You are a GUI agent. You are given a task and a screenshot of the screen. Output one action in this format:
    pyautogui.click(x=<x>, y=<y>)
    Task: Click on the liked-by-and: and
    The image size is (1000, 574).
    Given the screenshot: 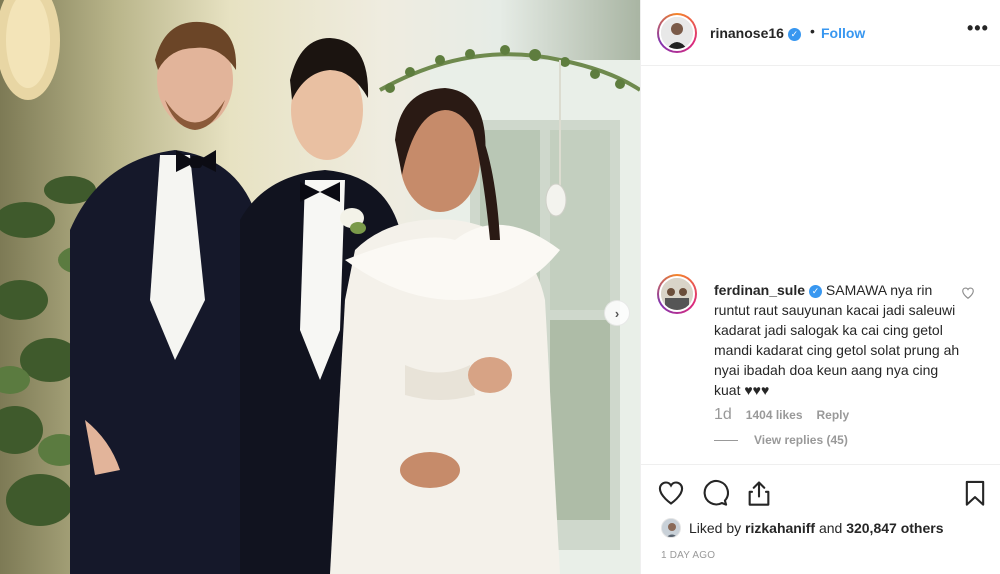 What is the action you would take?
    pyautogui.click(x=831, y=528)
    